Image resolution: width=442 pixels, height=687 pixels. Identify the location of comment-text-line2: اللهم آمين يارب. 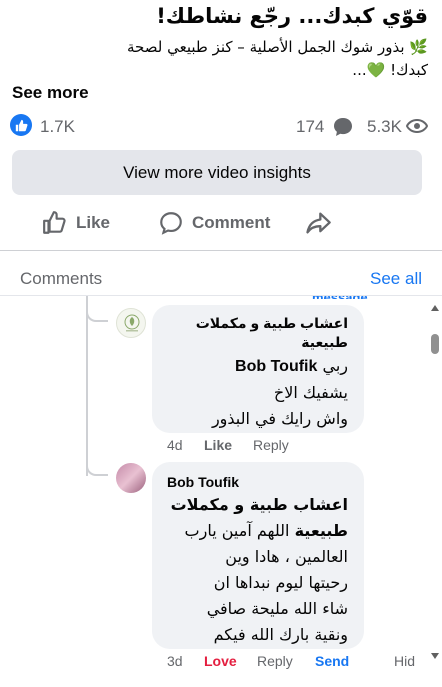
(237, 530).